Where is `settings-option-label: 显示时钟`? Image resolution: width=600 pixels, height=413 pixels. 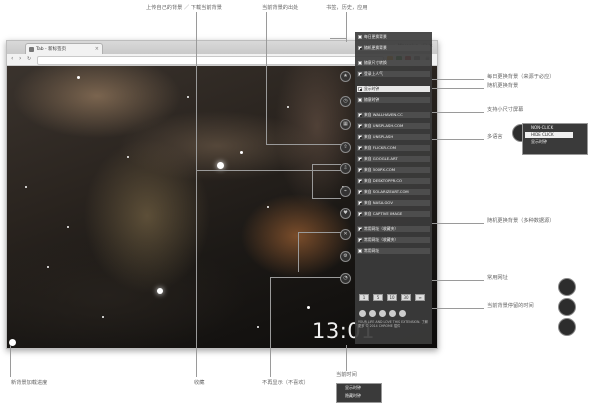
settings-option-label: 显示时钟 is located at coordinates (372, 88).